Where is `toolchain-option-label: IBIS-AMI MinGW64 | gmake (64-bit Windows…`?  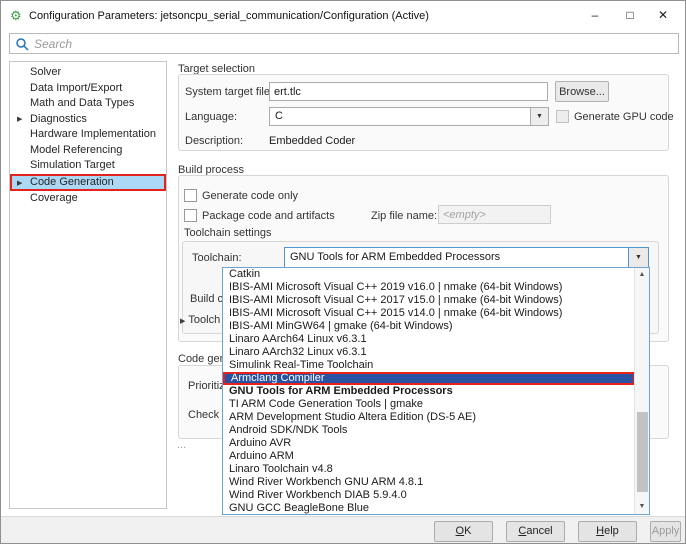 toolchain-option-label: IBIS-AMI MinGW64 | gmake (64-bit Windows… is located at coordinates (341, 326).